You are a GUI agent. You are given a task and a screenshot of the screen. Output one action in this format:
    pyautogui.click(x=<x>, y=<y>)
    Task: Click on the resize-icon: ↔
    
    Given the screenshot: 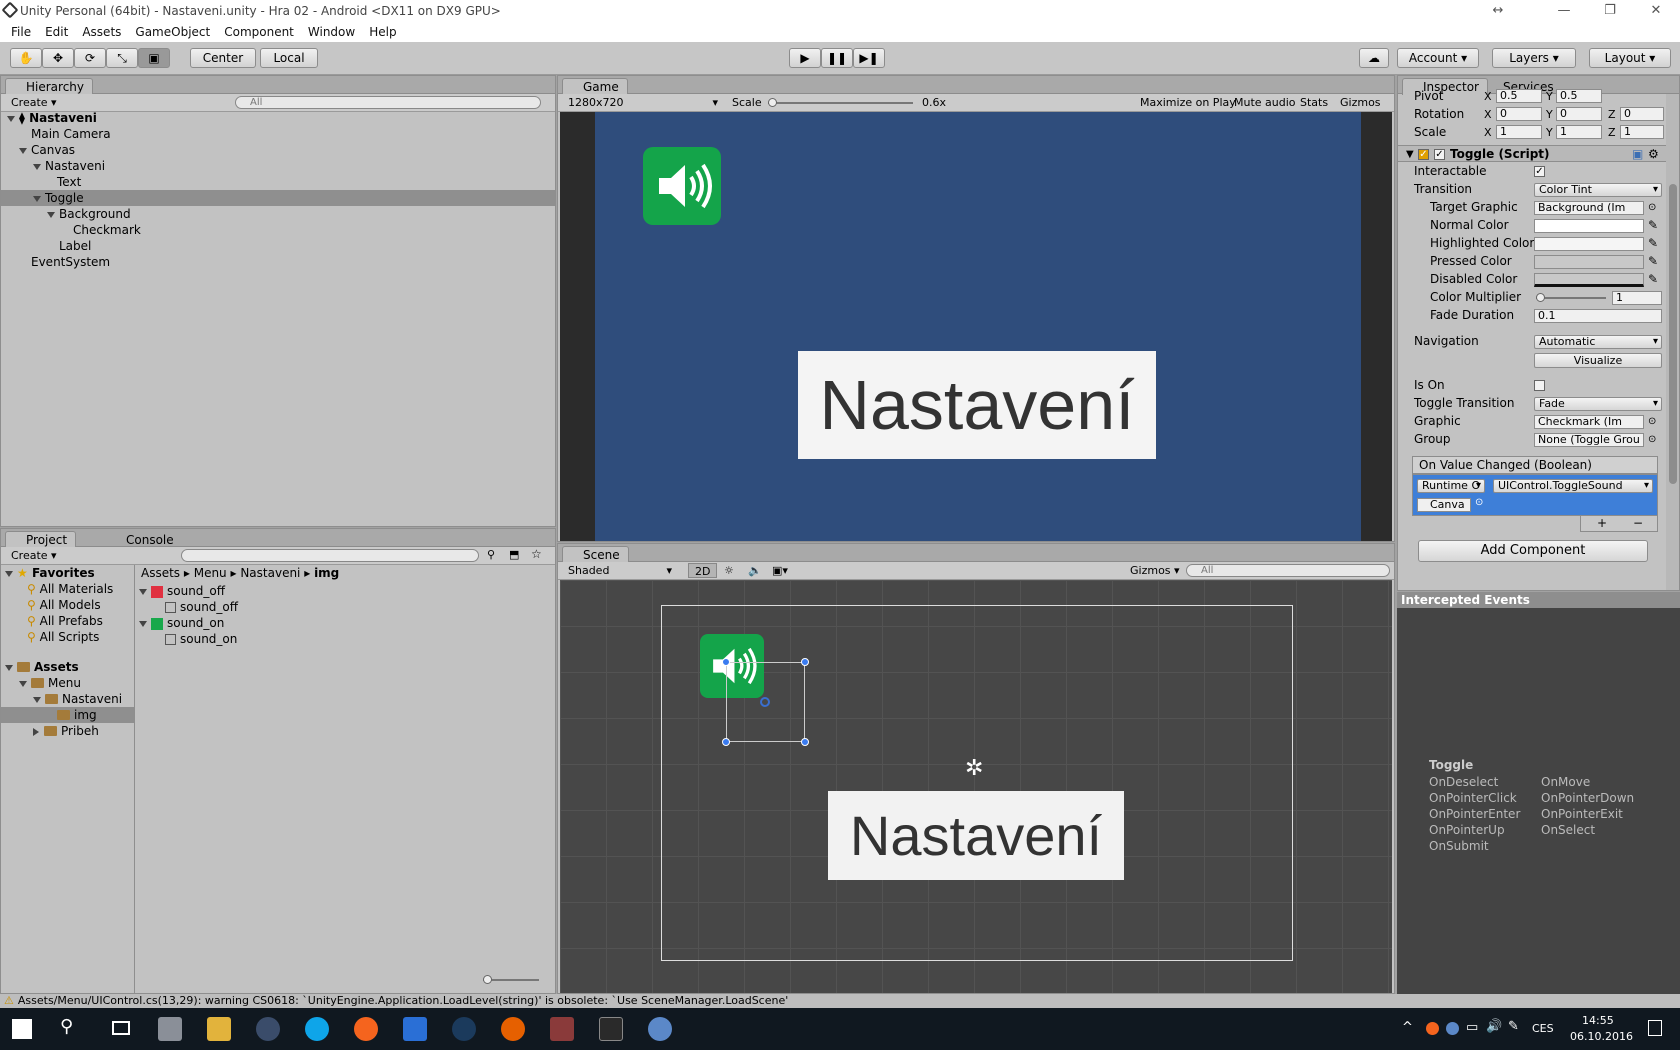 What is the action you would take?
    pyautogui.click(x=1498, y=11)
    